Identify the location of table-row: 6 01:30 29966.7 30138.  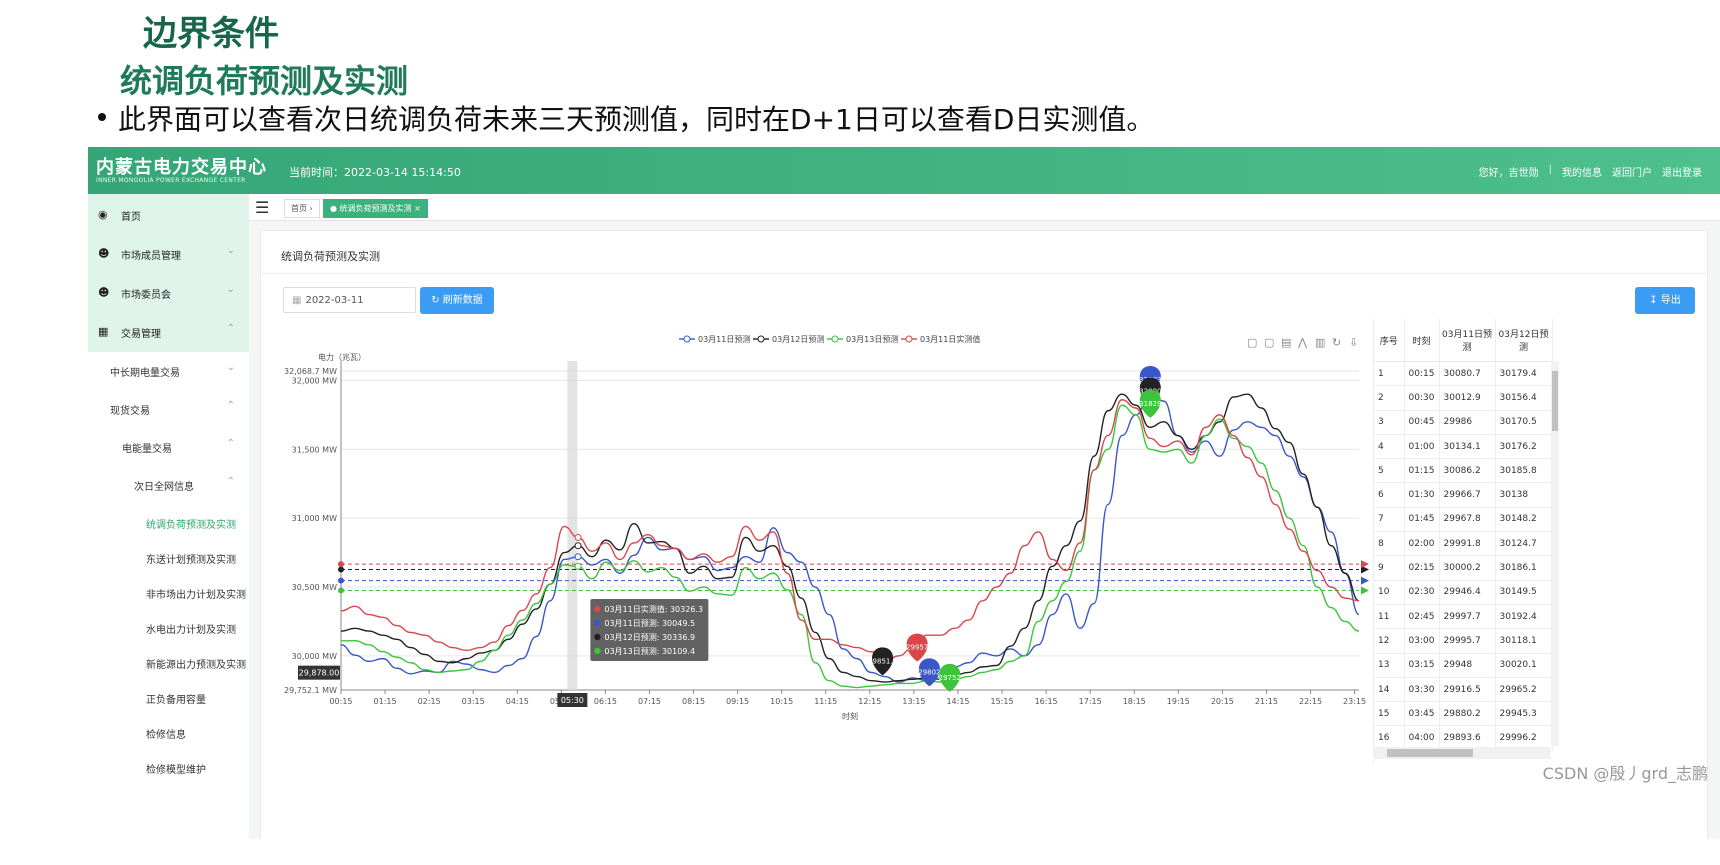
(1463, 495).